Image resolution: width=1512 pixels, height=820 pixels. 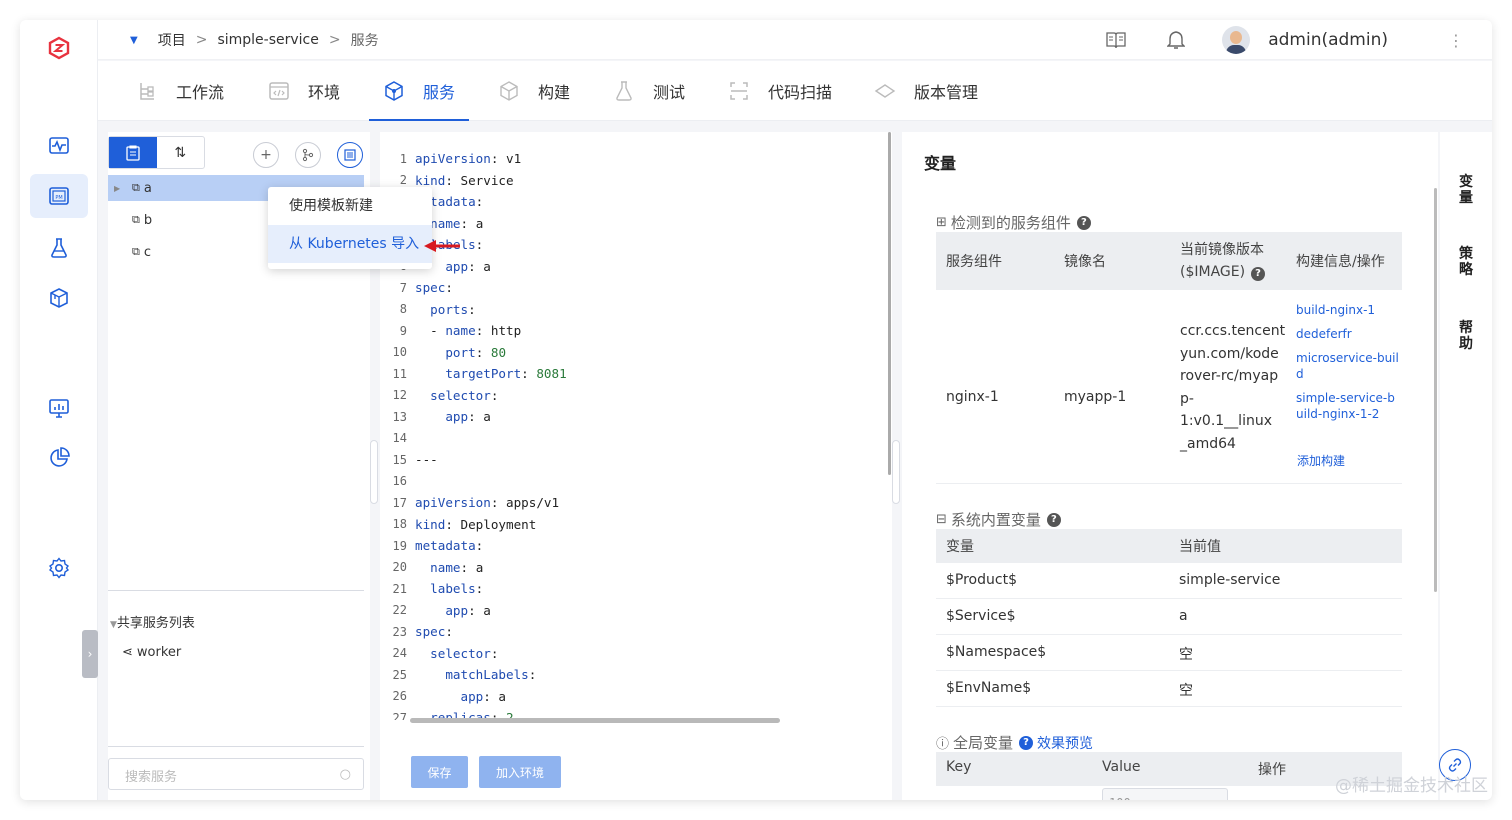 I want to click on avatar, so click(x=1236, y=40).